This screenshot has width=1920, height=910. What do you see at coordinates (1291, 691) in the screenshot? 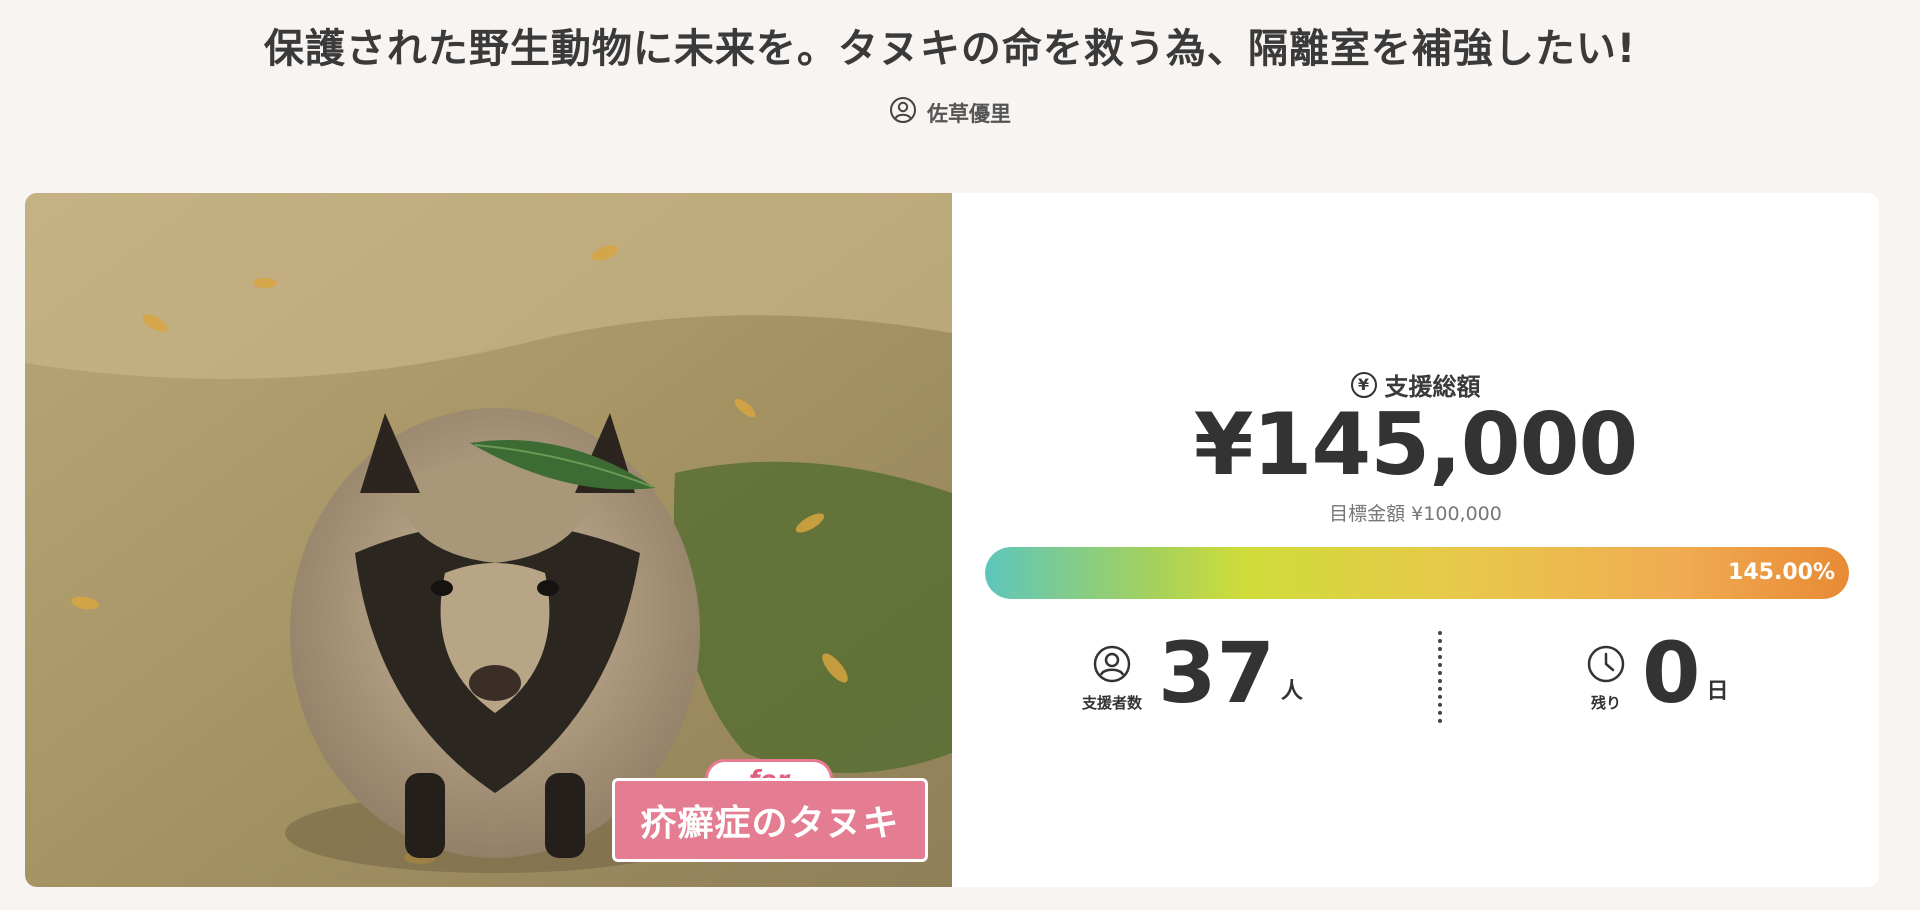
I see `supporters-unit: 人` at bounding box center [1291, 691].